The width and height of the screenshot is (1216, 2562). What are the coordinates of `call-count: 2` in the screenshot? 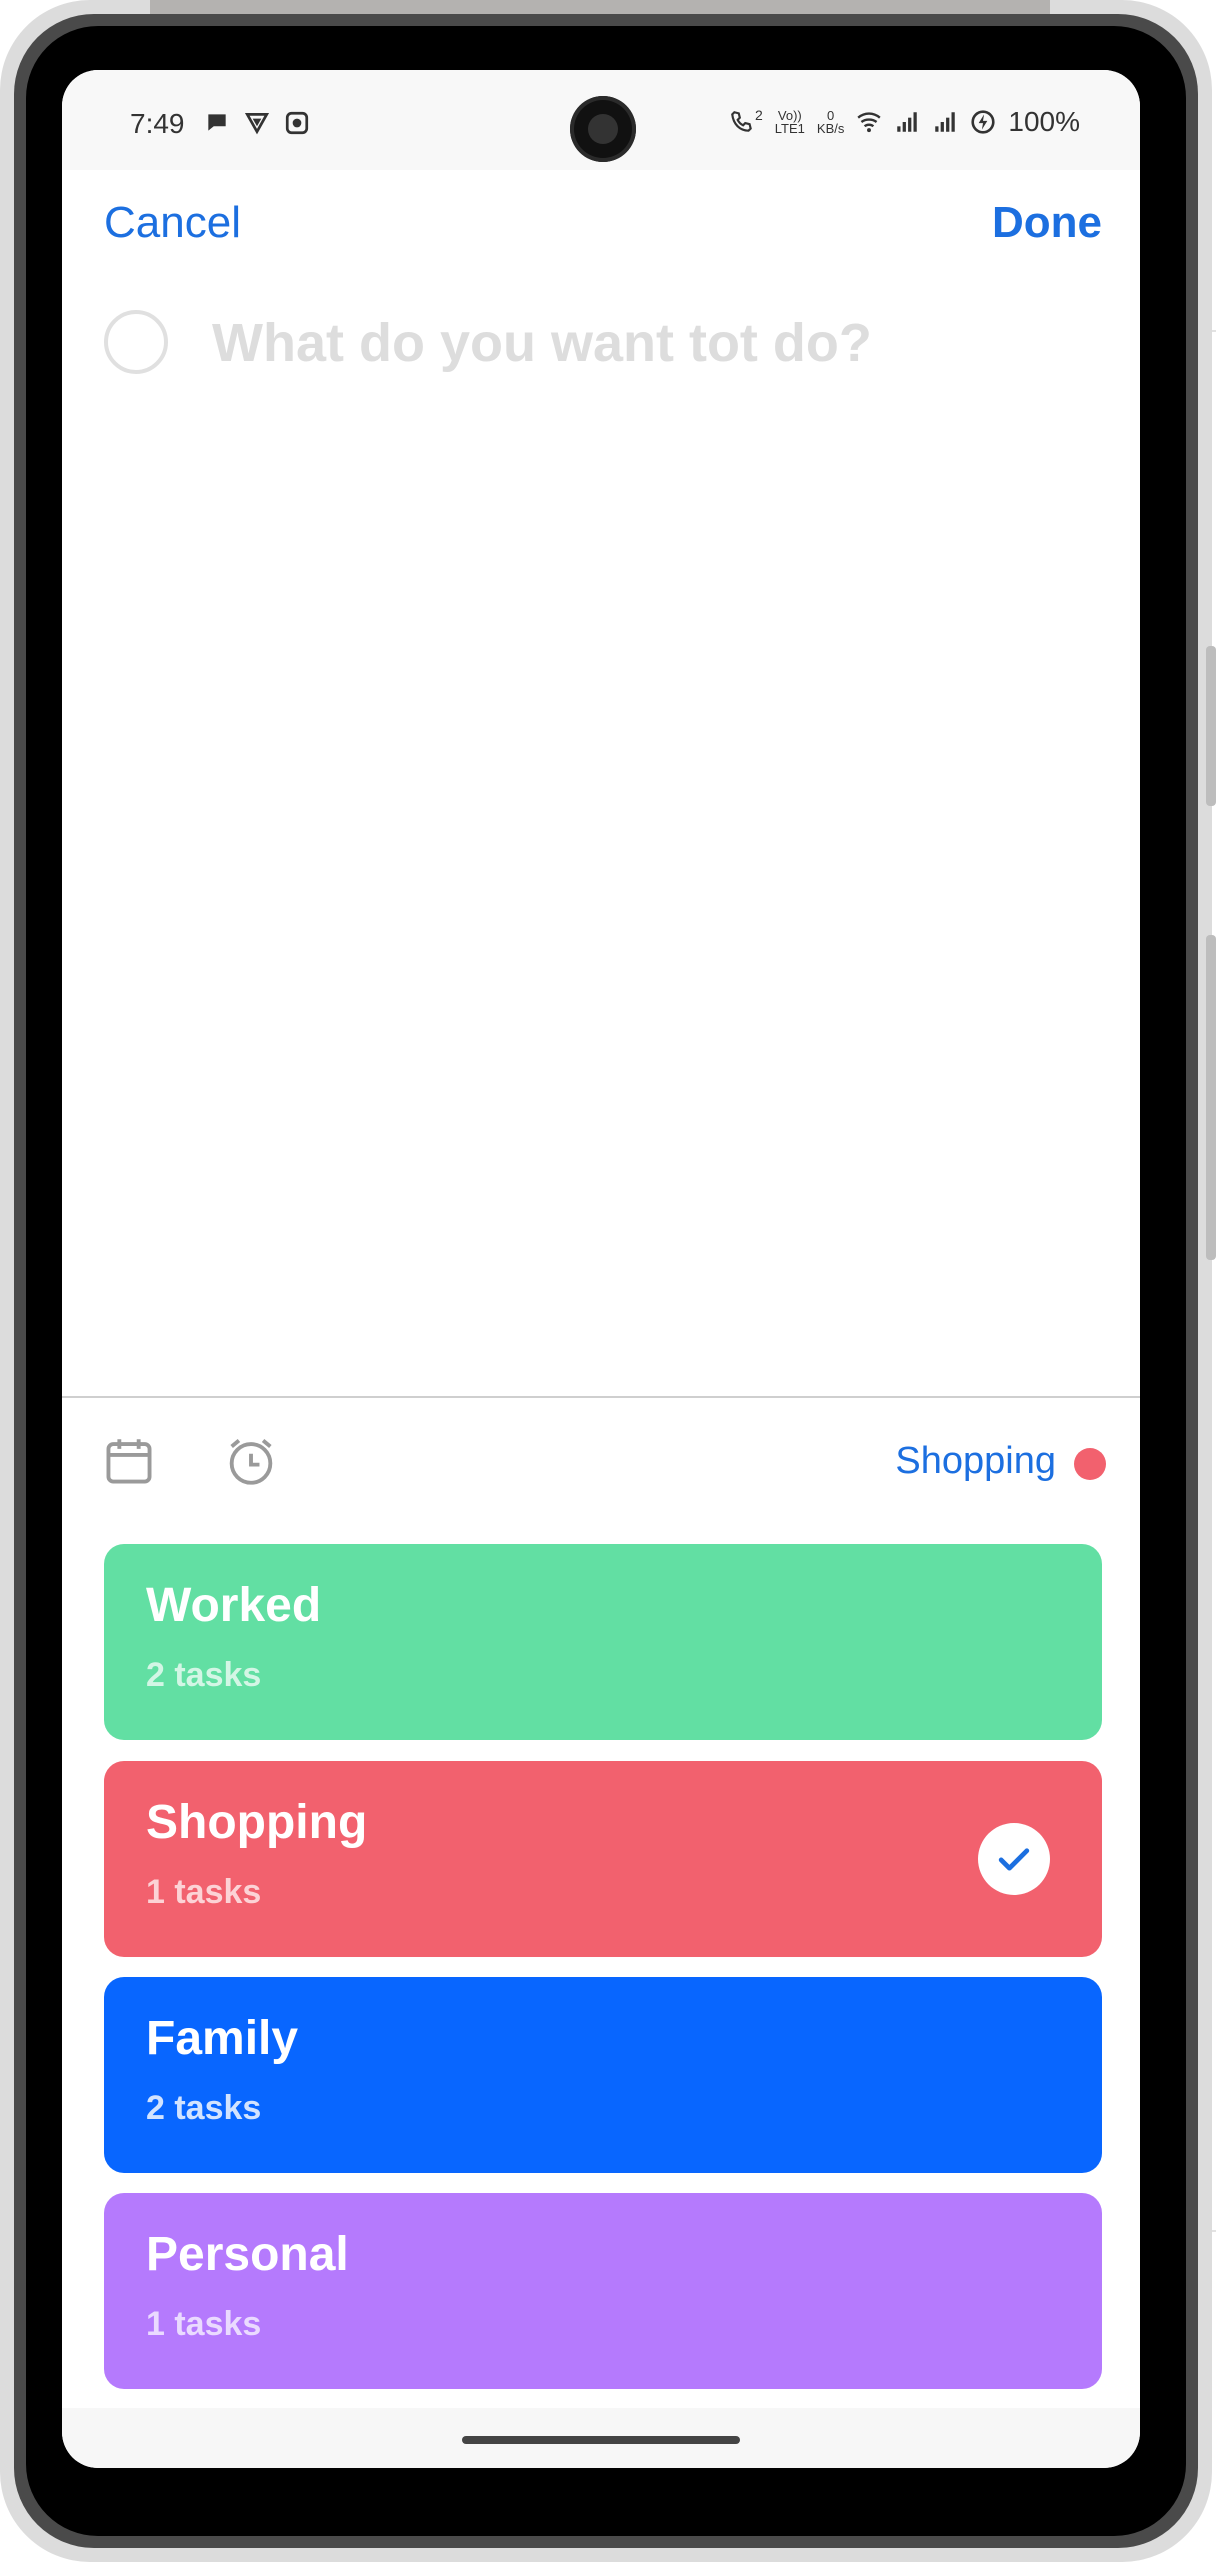 It's located at (759, 115).